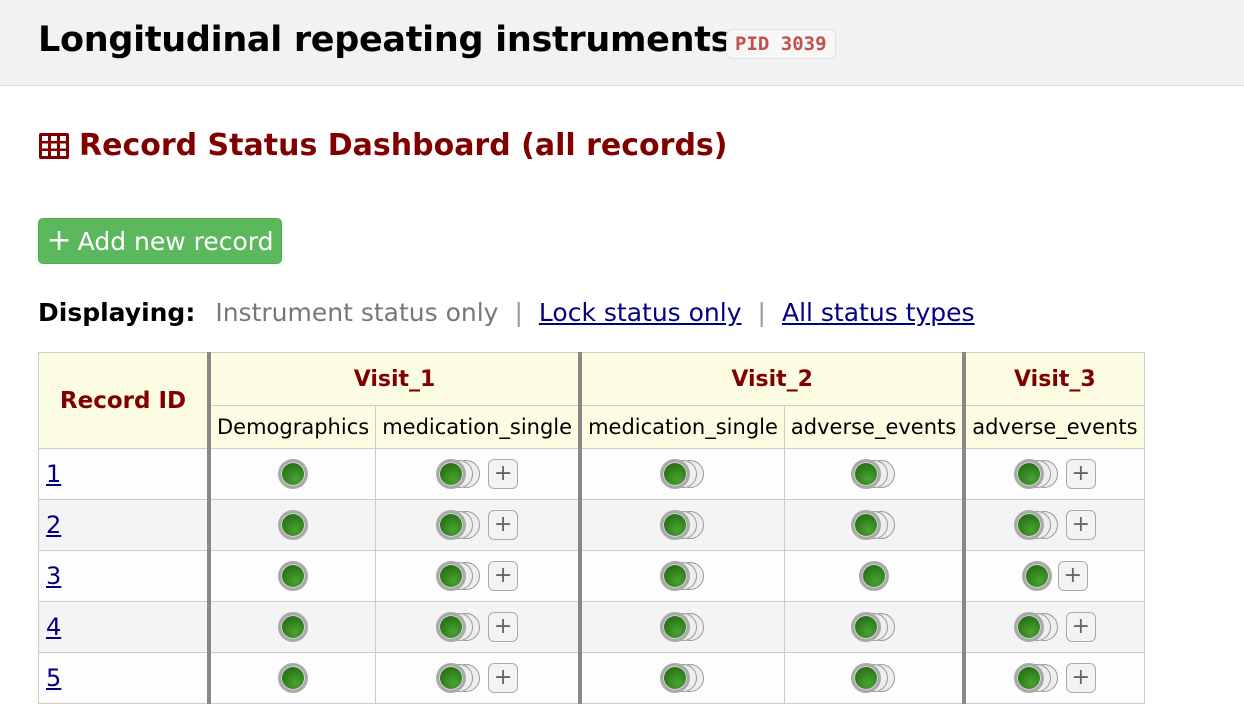 This screenshot has height=717, width=1244. Describe the element at coordinates (781, 44) in the screenshot. I see `pid-badge: PID 3039` at that location.